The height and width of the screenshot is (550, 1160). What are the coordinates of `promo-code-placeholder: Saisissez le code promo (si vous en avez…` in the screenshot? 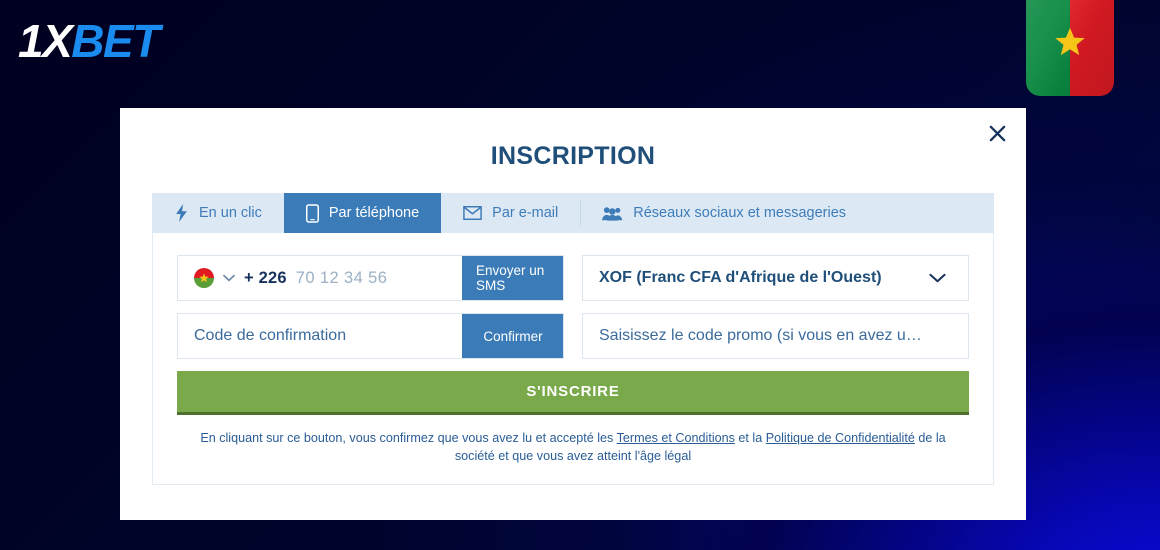 It's located at (760, 335).